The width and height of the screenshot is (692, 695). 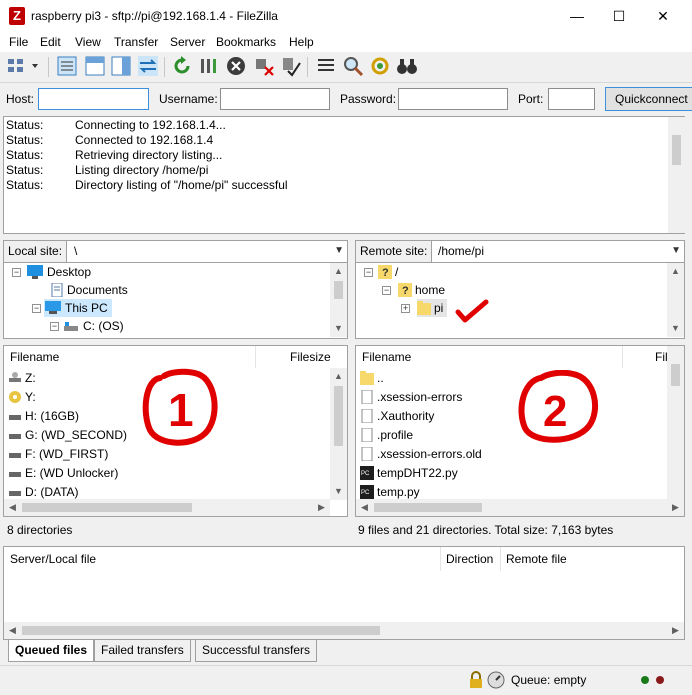 What do you see at coordinates (51, 651) in the screenshot?
I see `tab-queued-files: Queued files` at bounding box center [51, 651].